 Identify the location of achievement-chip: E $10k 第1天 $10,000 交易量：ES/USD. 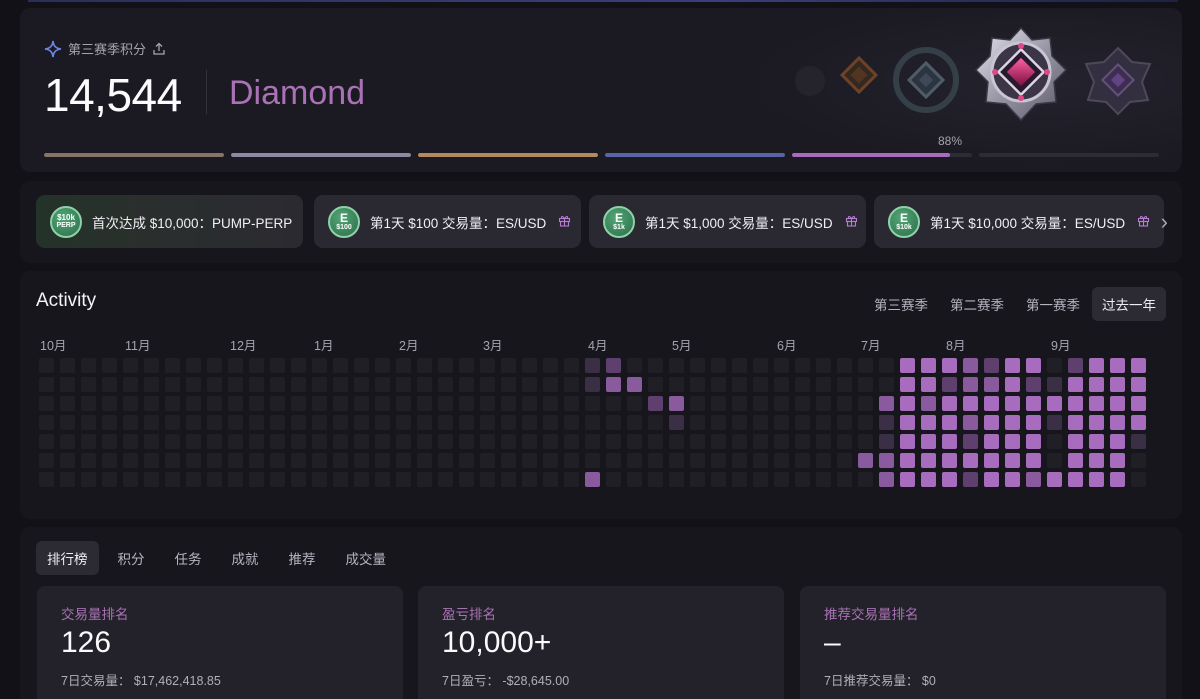
(1019, 221).